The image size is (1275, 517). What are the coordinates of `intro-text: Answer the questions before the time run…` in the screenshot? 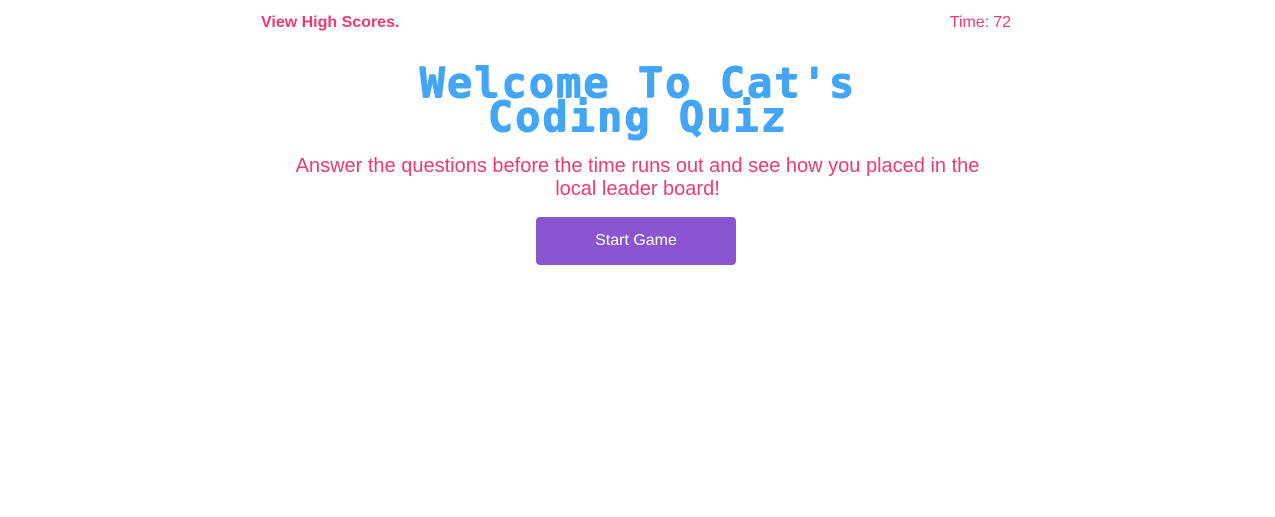 It's located at (637, 177).